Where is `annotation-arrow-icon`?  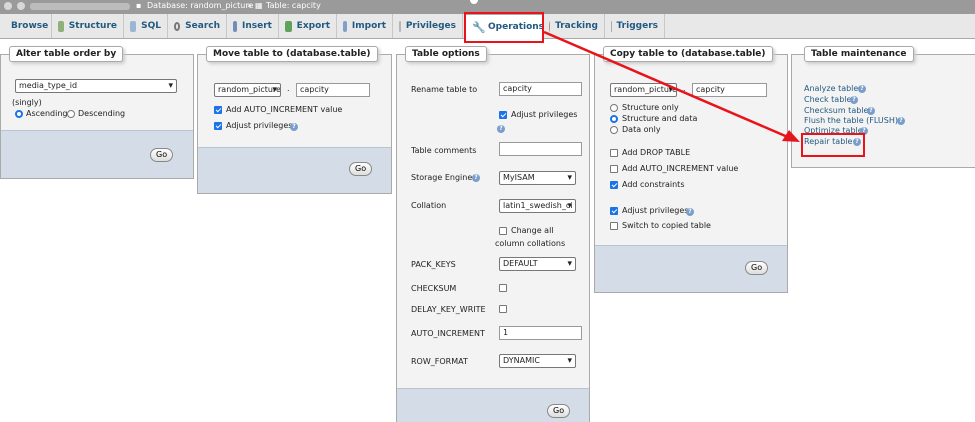
annotation-arrow-icon is located at coordinates (671, 86).